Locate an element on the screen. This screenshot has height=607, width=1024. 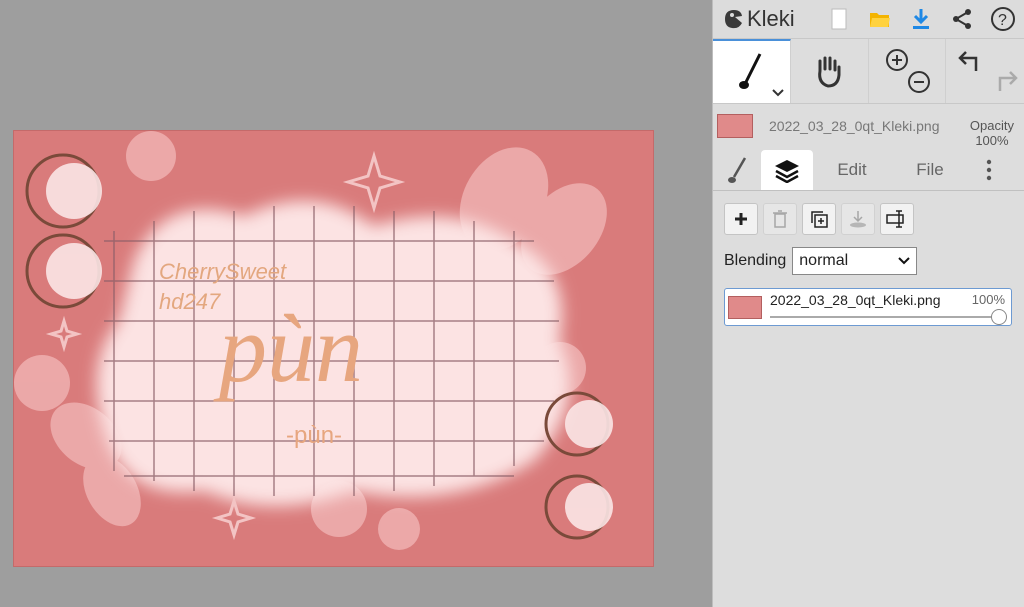
art-text-sub: -pùn- is located at coordinates (314, 435).